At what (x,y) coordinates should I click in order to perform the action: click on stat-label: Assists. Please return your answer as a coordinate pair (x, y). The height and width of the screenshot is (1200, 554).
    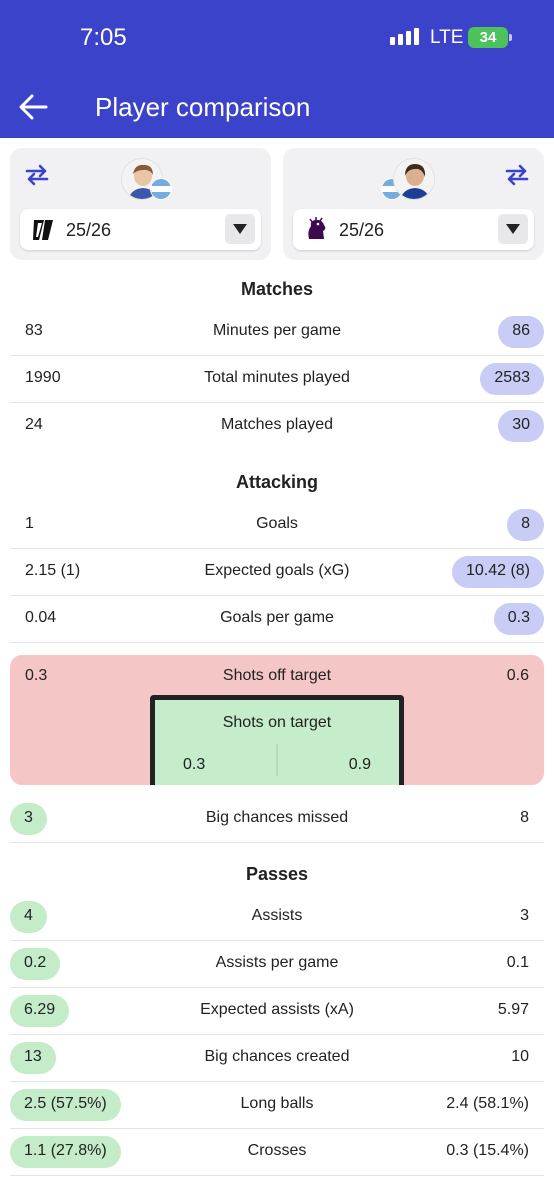
    Looking at the image, I should click on (277, 915).